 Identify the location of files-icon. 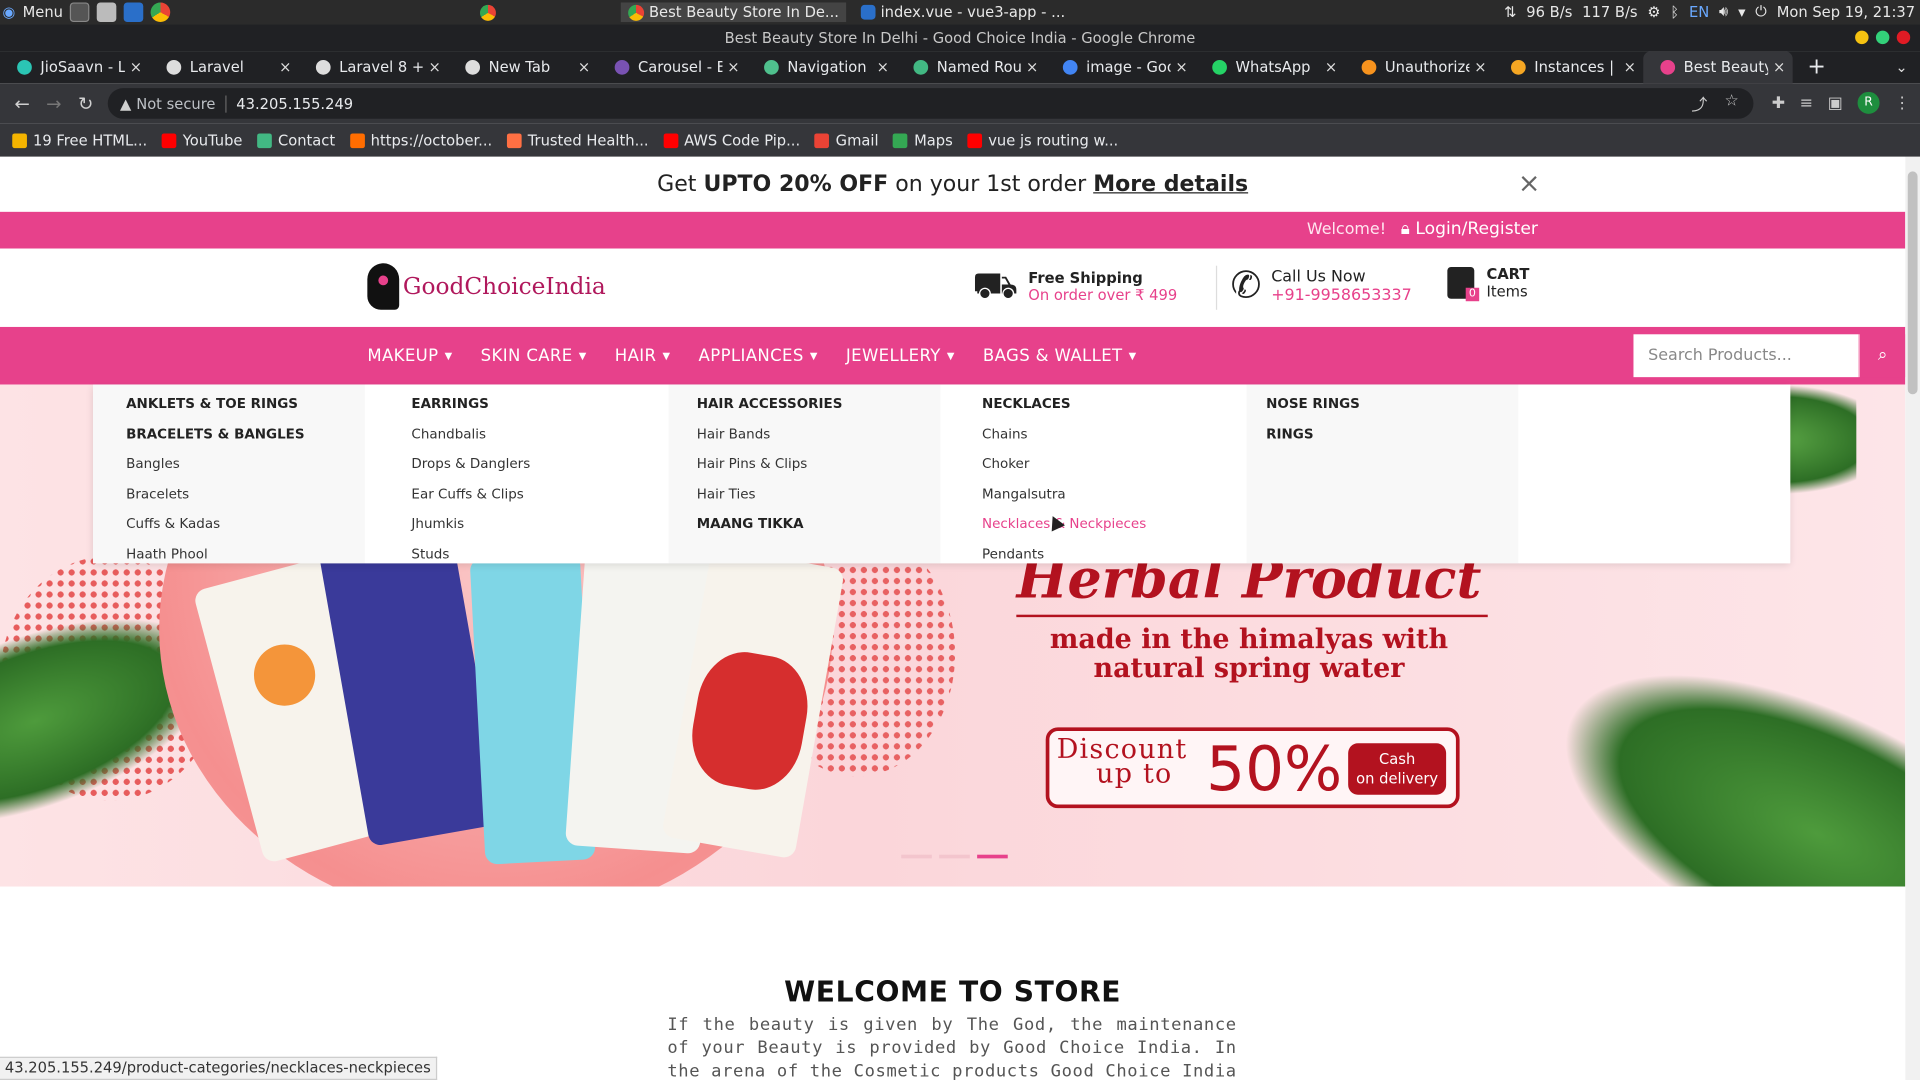
(107, 12).